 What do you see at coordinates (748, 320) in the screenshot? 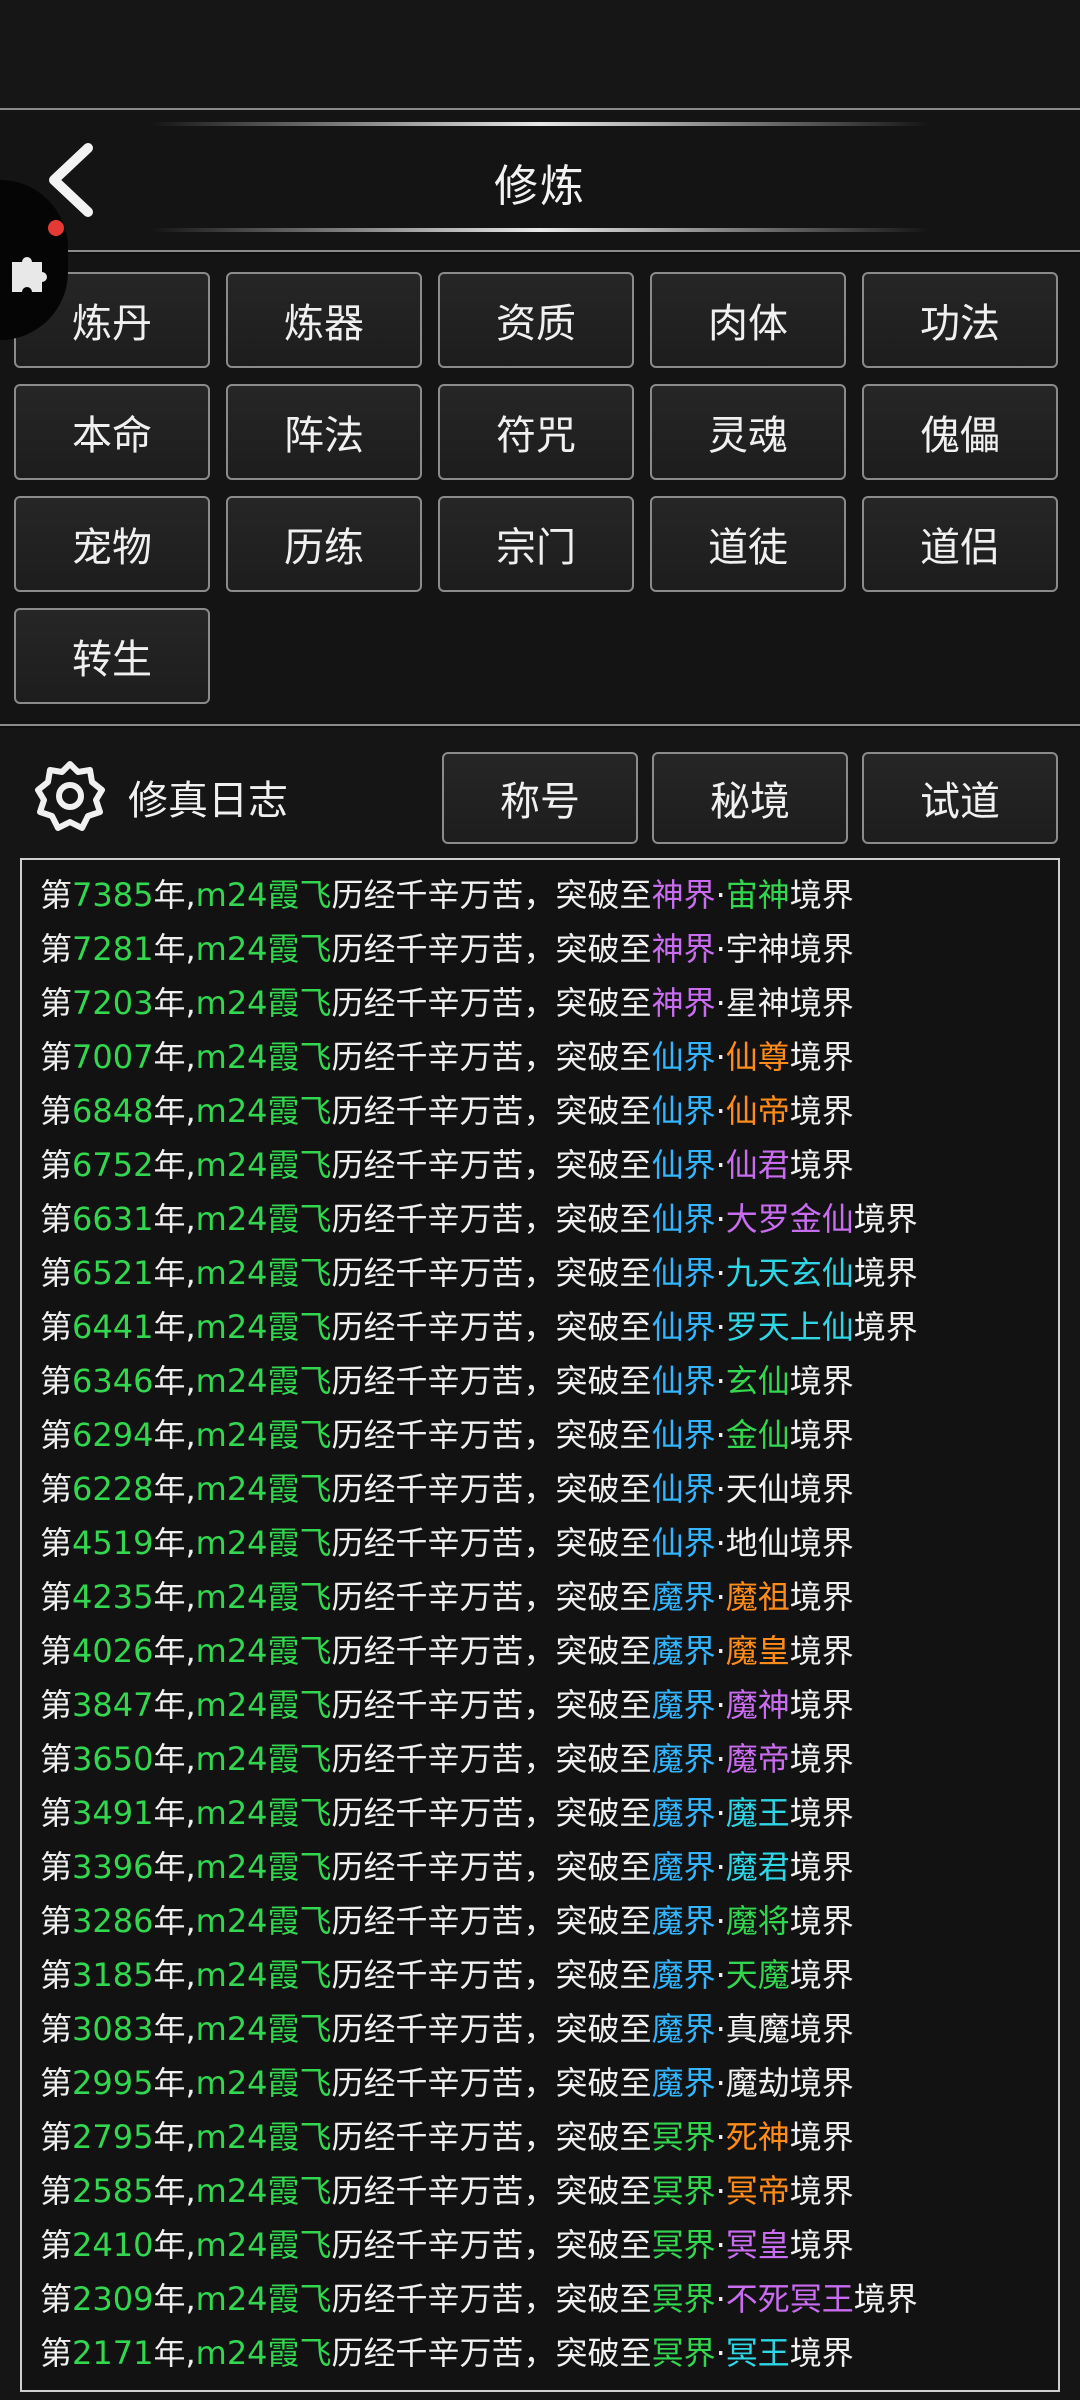
I see `menu-button-body: 肉体` at bounding box center [748, 320].